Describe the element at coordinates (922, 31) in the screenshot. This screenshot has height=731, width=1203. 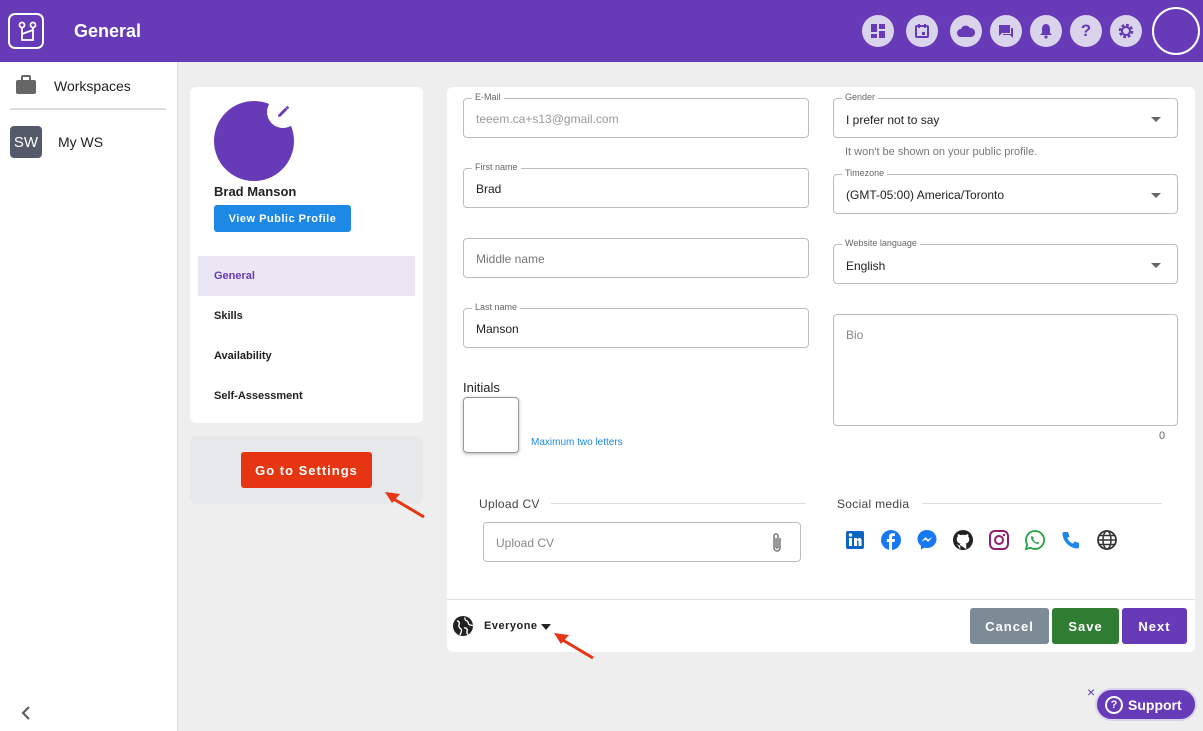
I see `calendar-icon` at that location.